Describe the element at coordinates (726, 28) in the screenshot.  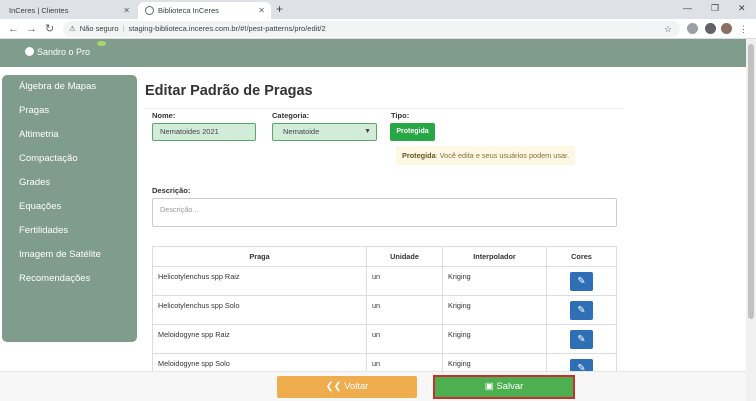
I see `profile-avatar` at that location.